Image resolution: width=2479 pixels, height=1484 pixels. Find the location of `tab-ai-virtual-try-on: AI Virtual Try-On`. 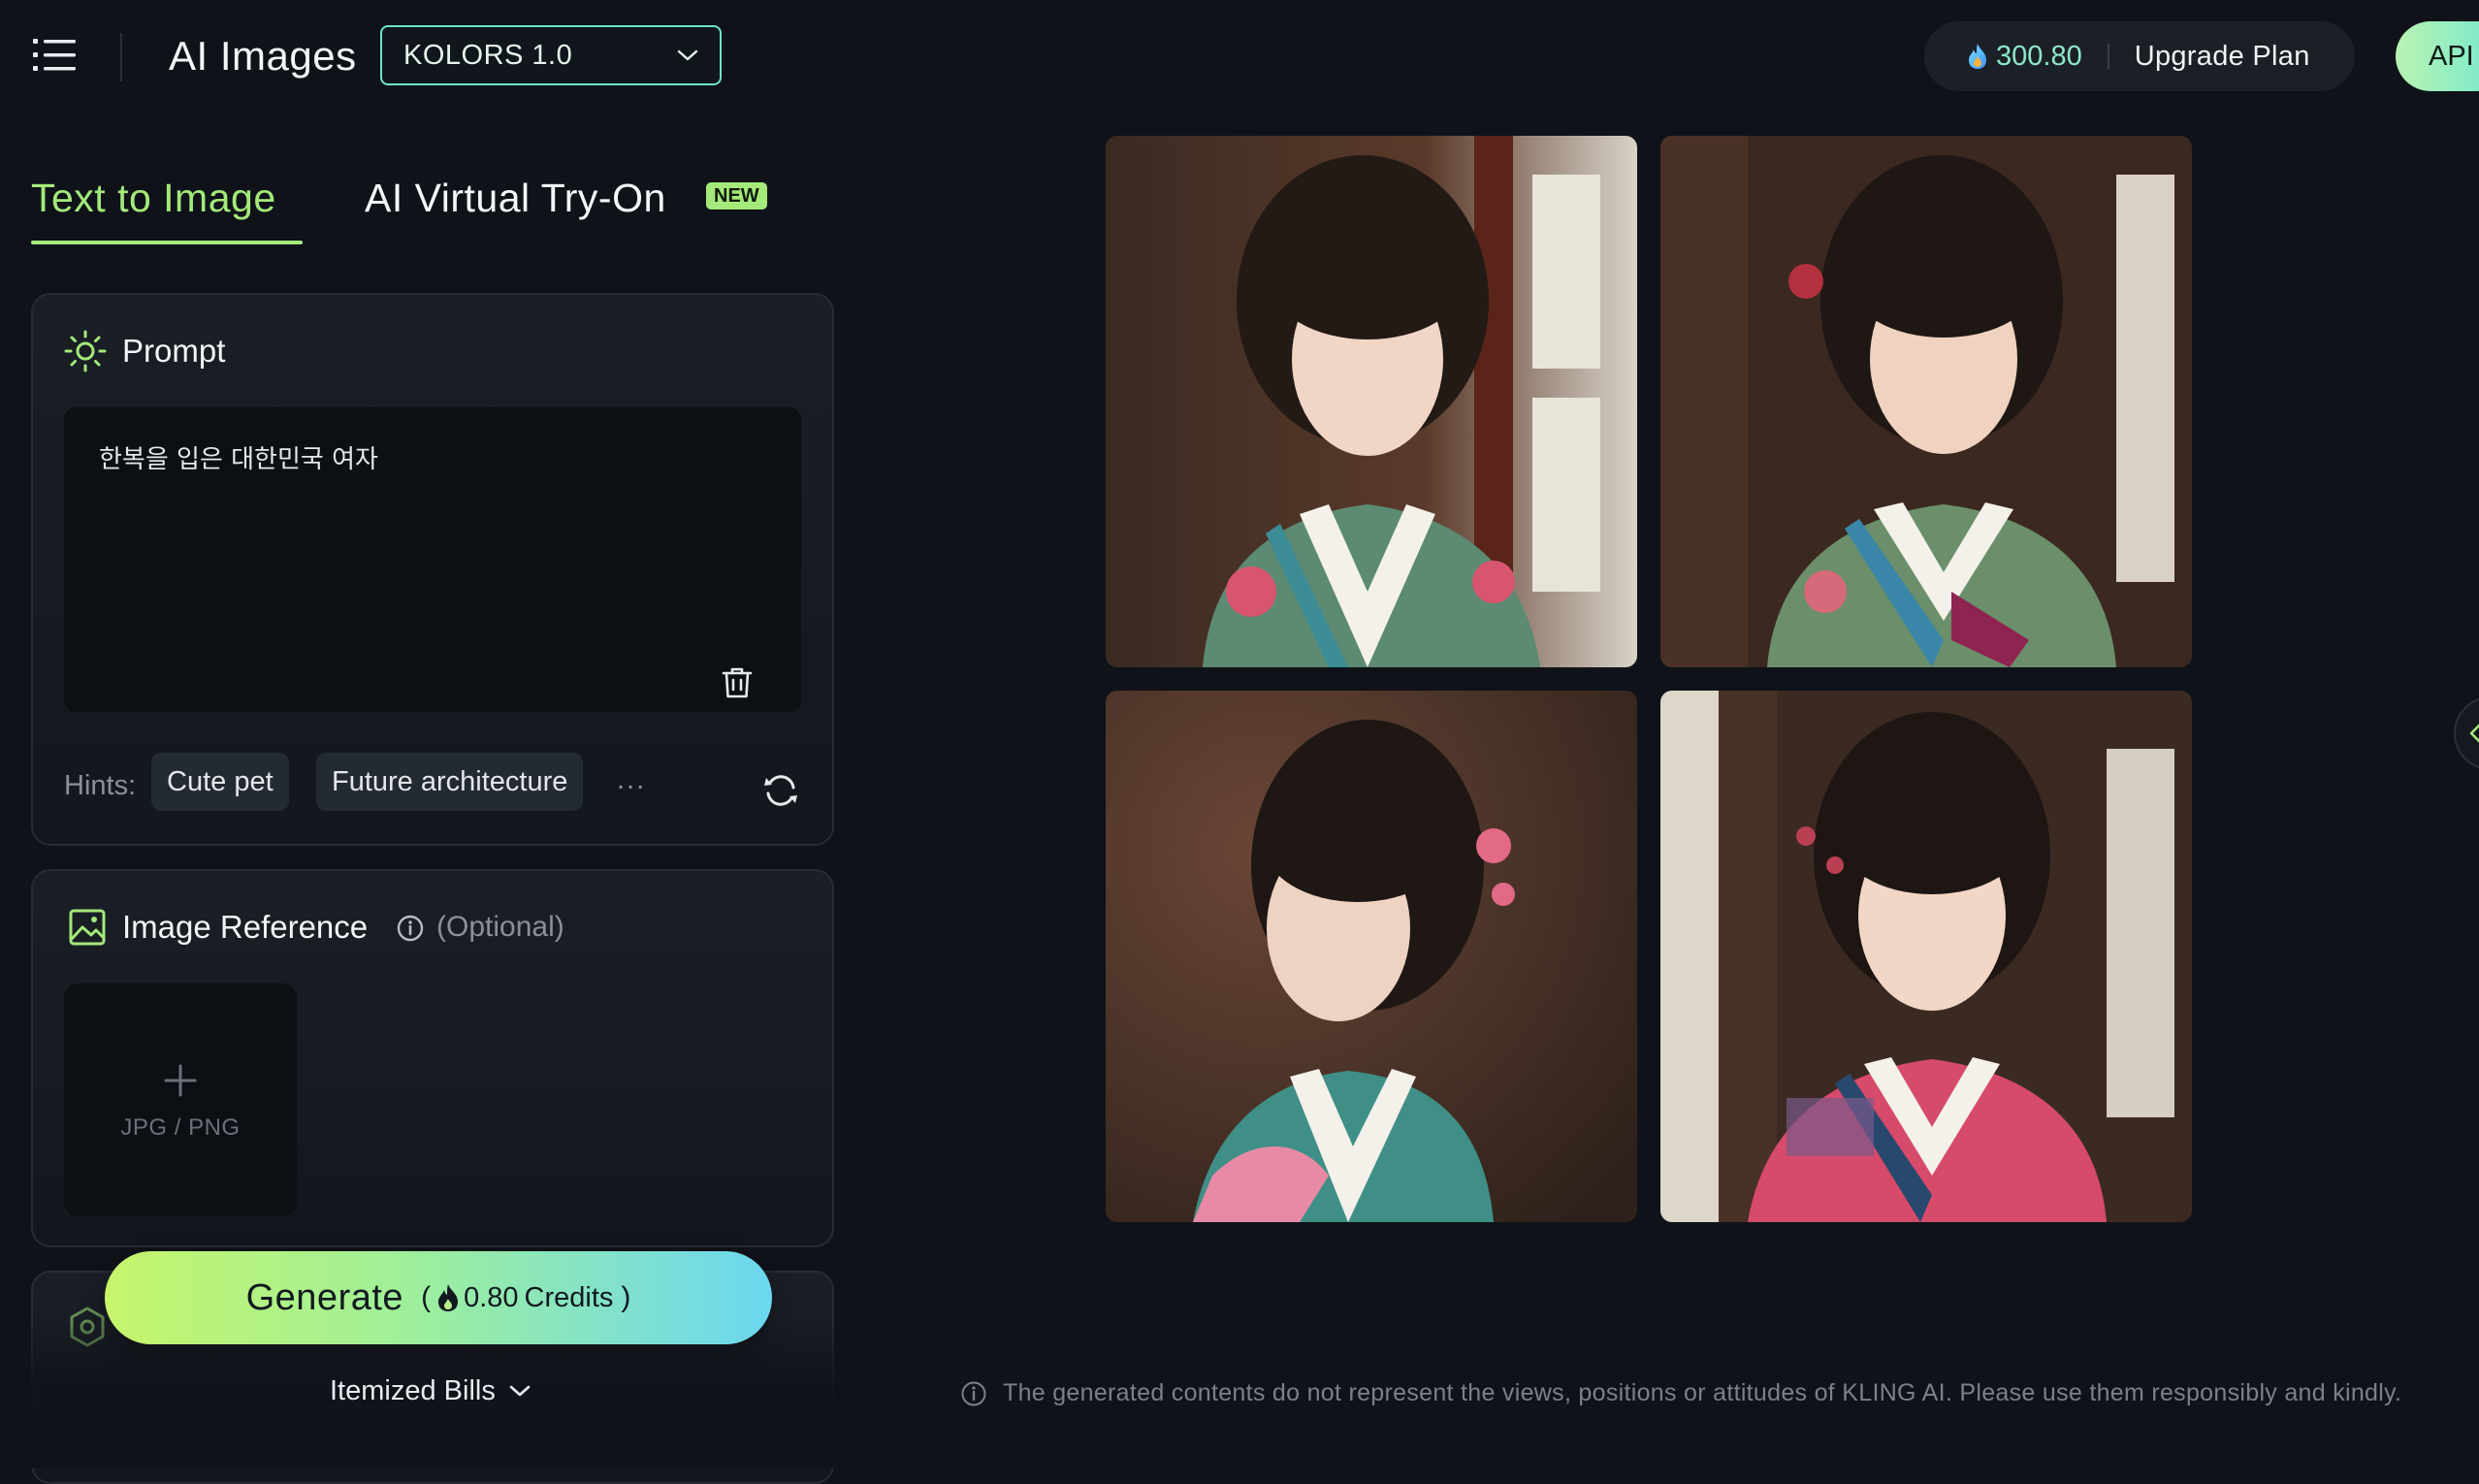

tab-ai-virtual-try-on: AI Virtual Try-On is located at coordinates (515, 198).